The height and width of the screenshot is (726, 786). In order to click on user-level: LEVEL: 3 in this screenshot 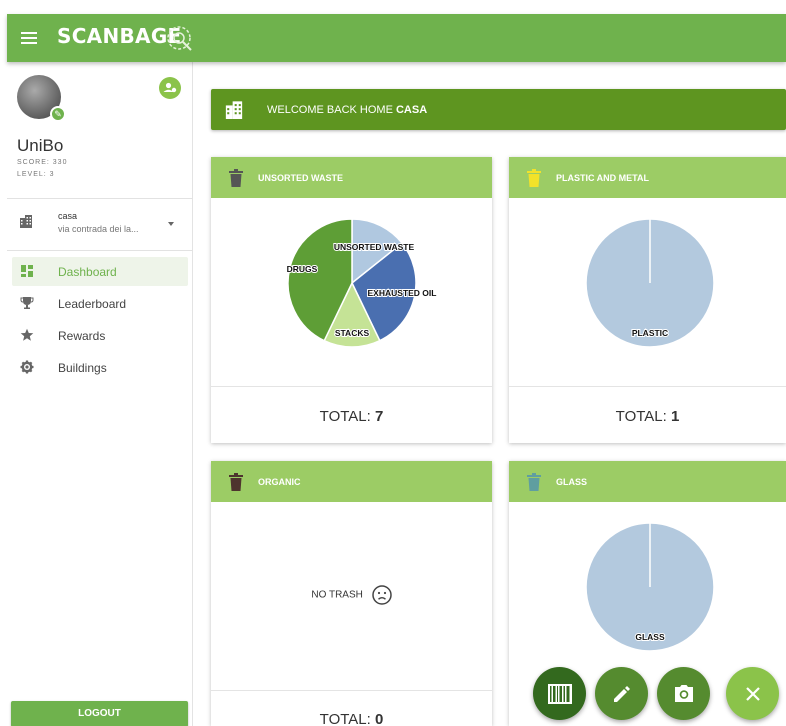, I will do `click(36, 174)`.